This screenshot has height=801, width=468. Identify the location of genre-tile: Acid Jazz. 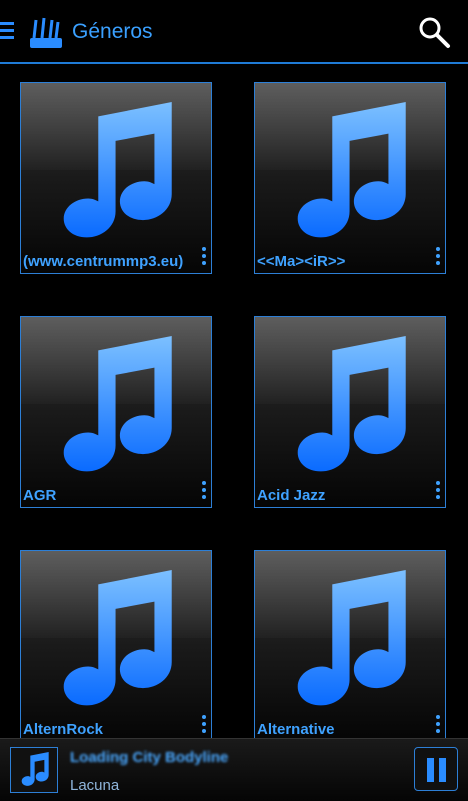
(350, 412).